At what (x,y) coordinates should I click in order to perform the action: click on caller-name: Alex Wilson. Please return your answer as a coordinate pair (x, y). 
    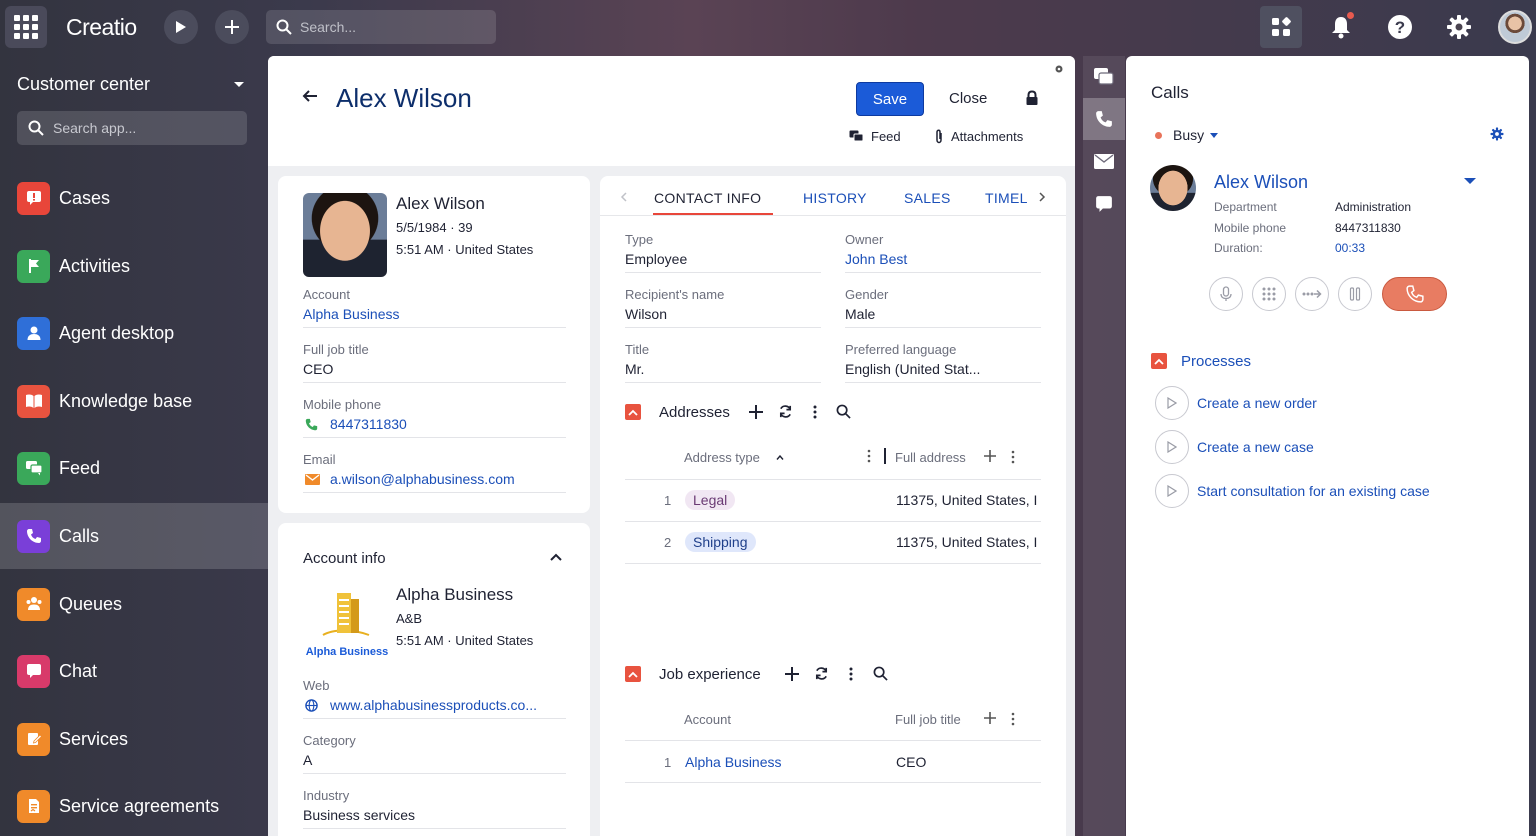
    Looking at the image, I should click on (1261, 182).